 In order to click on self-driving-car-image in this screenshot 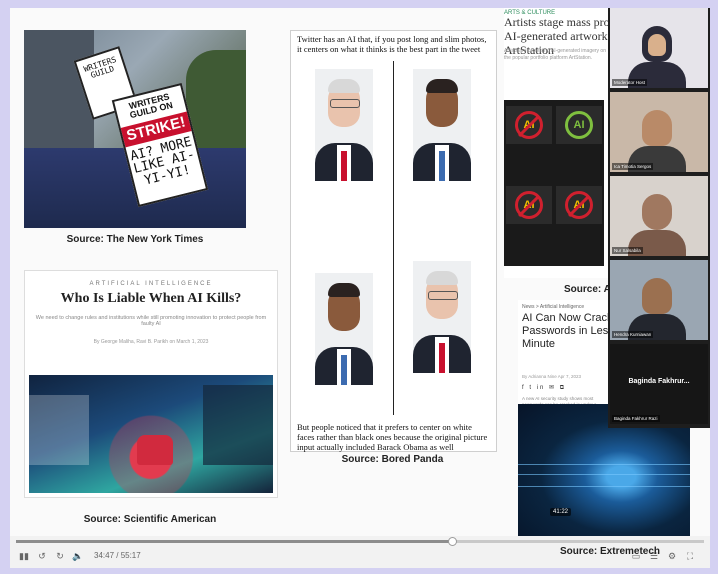, I will do `click(151, 434)`.